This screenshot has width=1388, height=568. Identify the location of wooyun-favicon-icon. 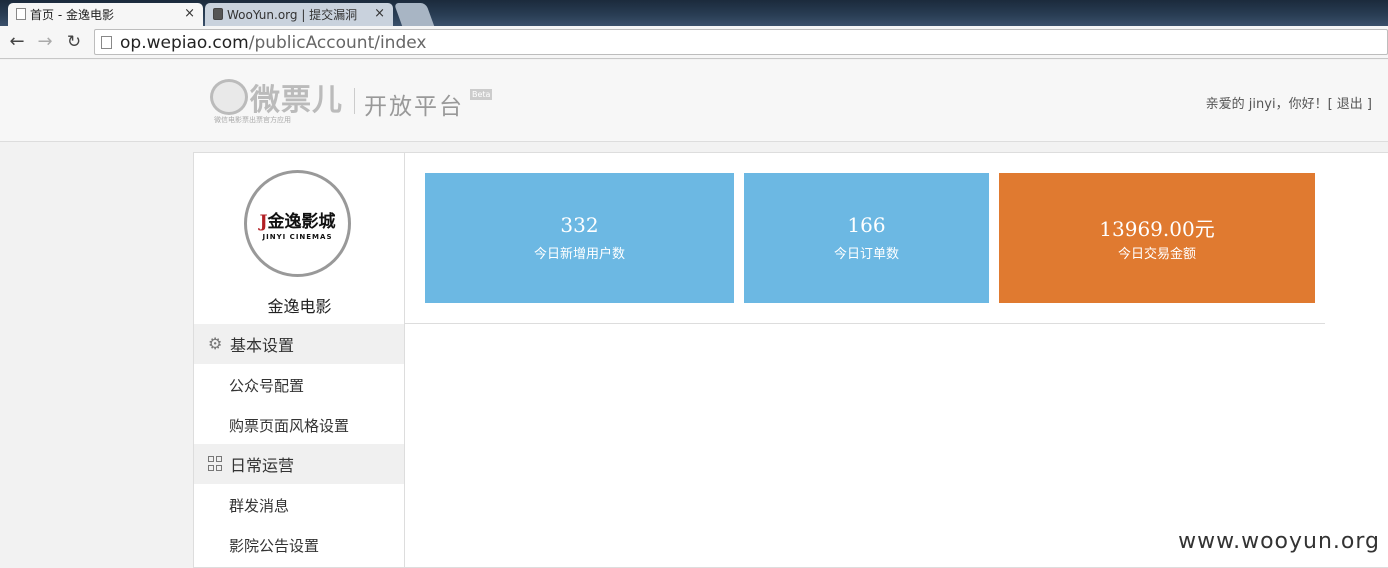
(218, 14).